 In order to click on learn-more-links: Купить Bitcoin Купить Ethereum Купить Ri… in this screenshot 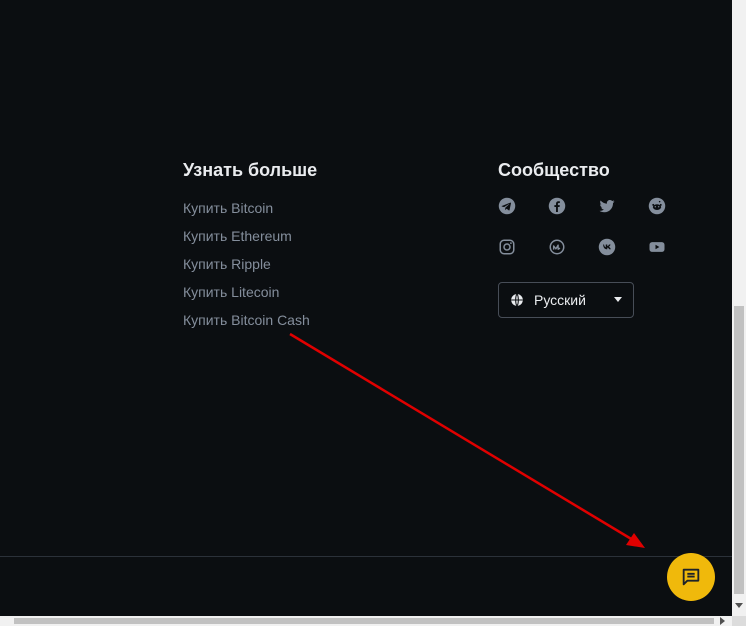, I will do `click(246, 269)`.